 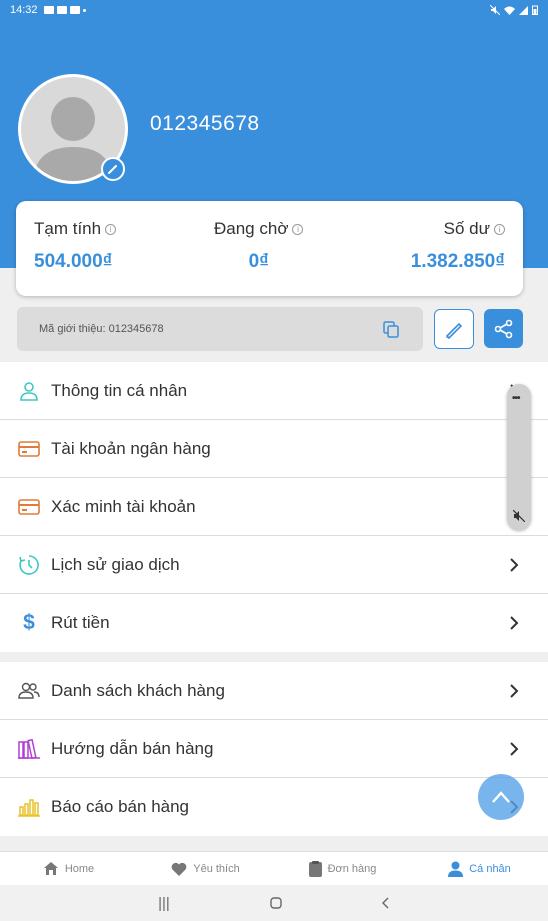 What do you see at coordinates (120, 806) in the screenshot?
I see `menu-item-label: Báo cáo bán hàng` at bounding box center [120, 806].